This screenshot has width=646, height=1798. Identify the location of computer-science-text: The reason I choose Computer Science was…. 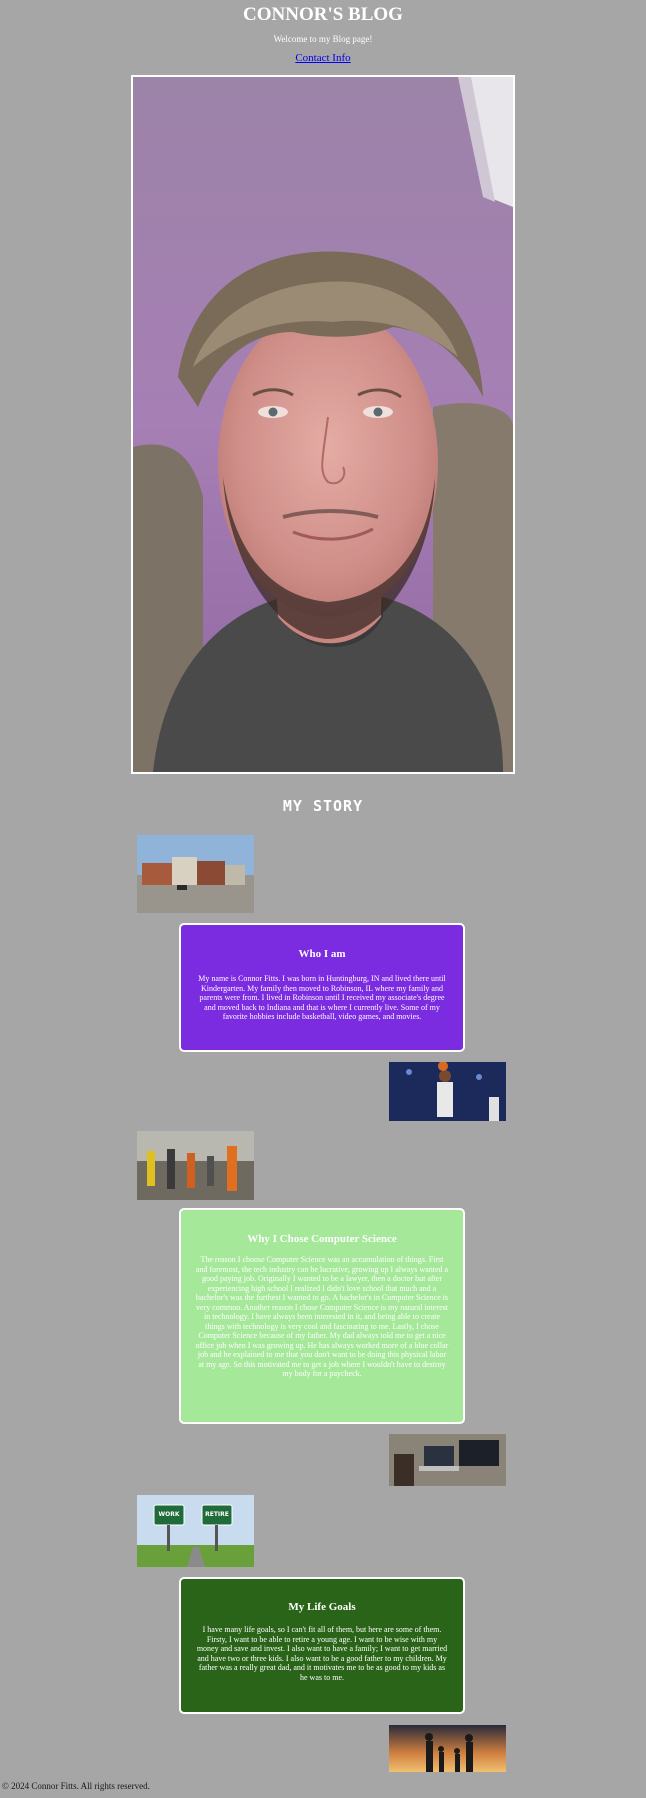
(322, 1316).